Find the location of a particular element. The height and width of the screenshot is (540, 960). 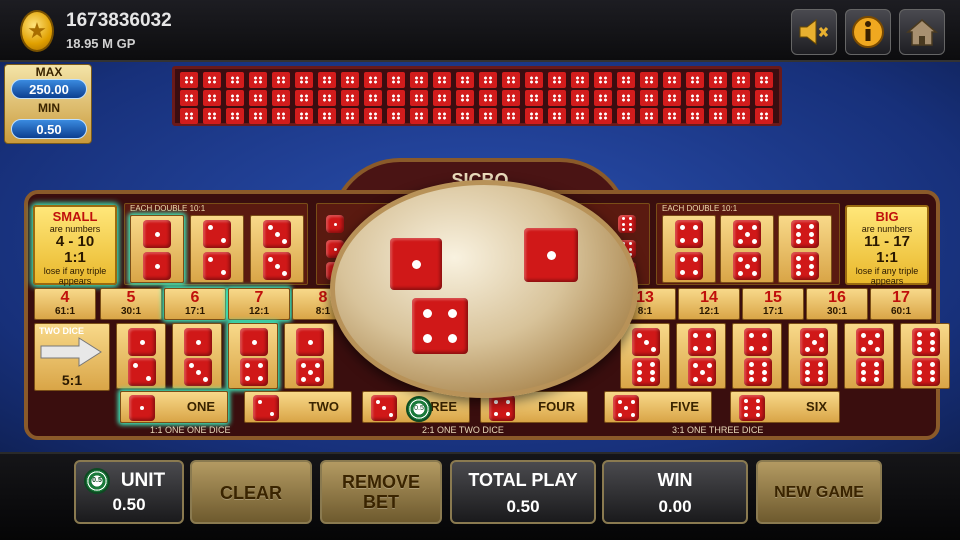

total-play-label: TOTAL PLAY is located at coordinates (523, 480).